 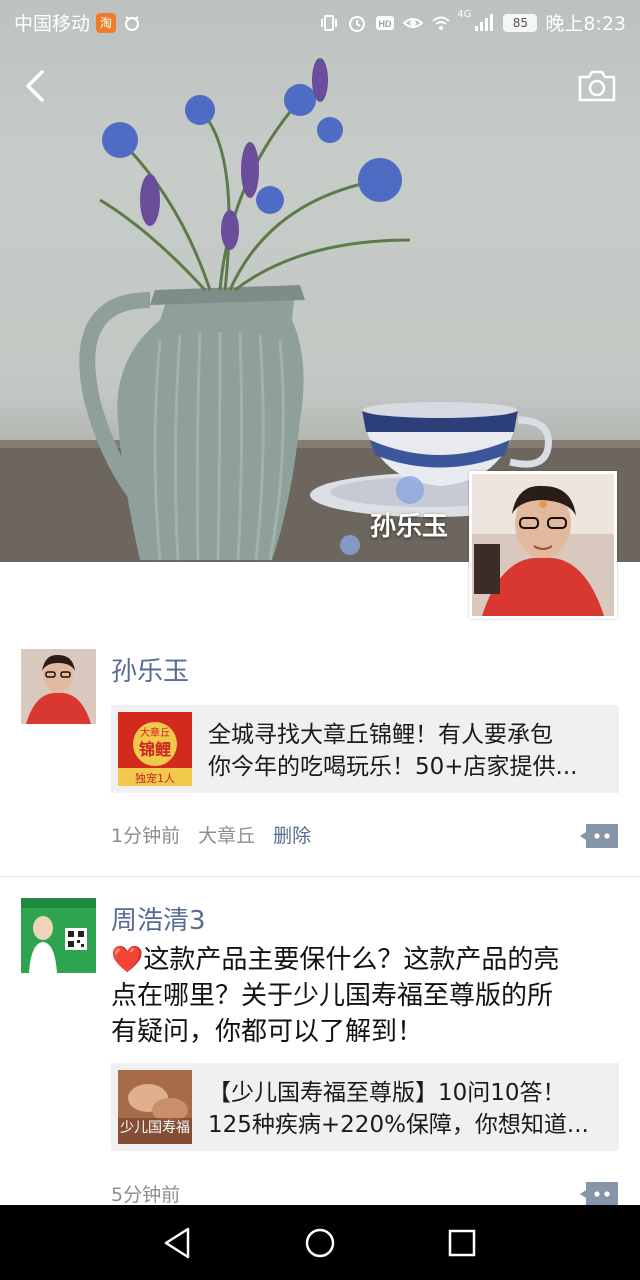 I want to click on wifi-icon, so click(x=441, y=23).